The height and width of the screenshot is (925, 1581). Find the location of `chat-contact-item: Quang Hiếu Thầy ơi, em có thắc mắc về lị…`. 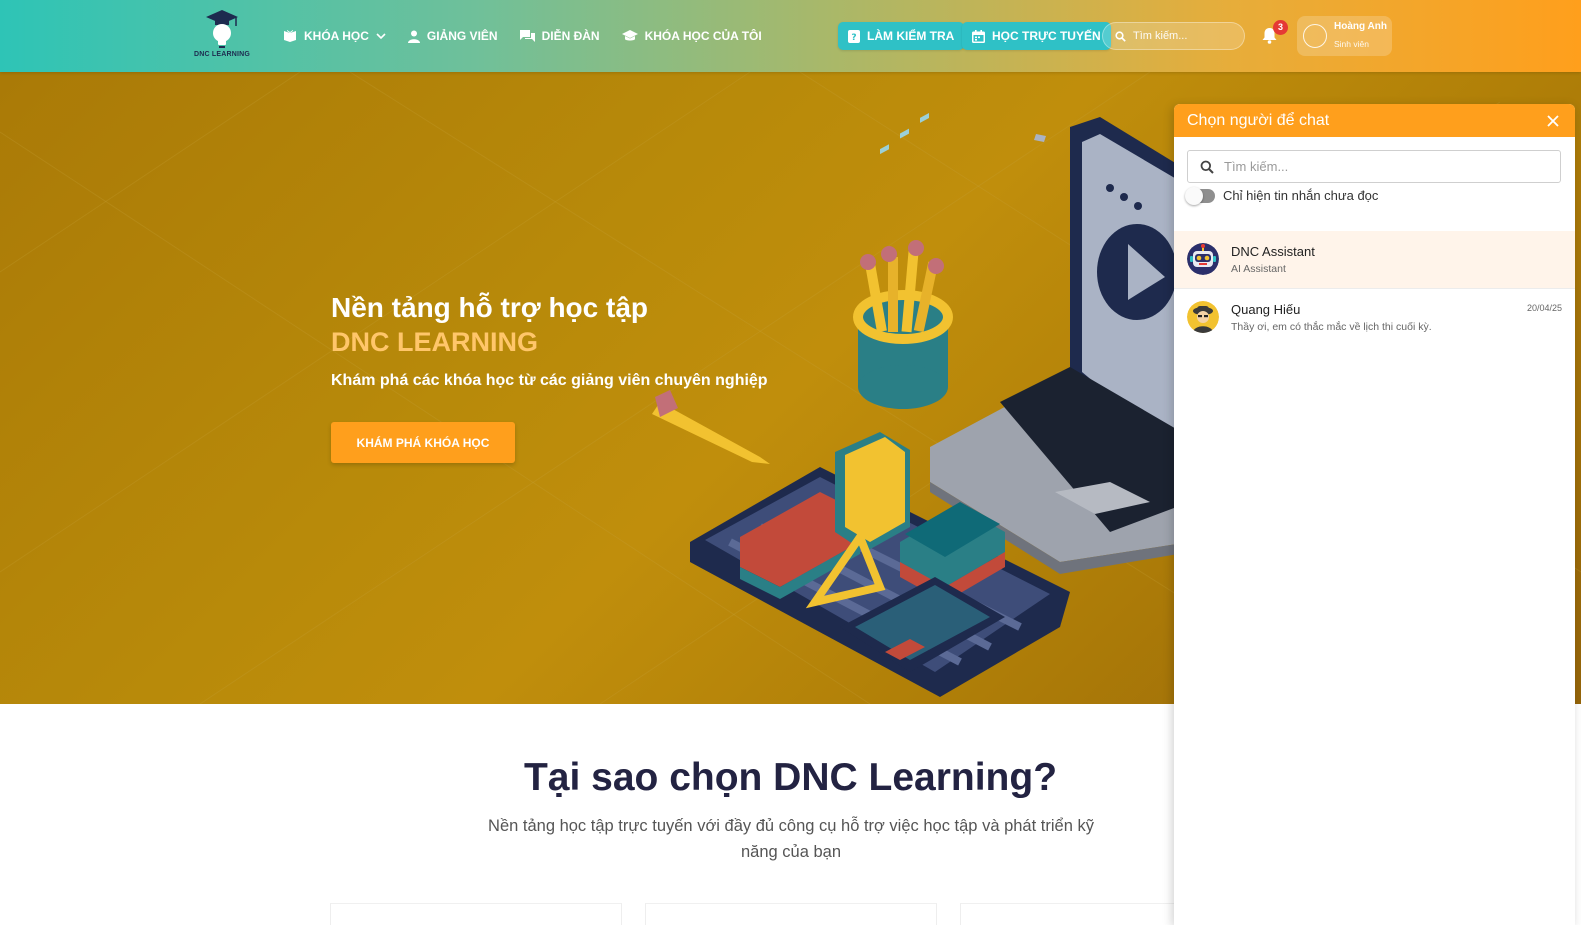

chat-contact-item: Quang Hiếu Thầy ơi, em có thắc mắc về lị… is located at coordinates (1374, 318).